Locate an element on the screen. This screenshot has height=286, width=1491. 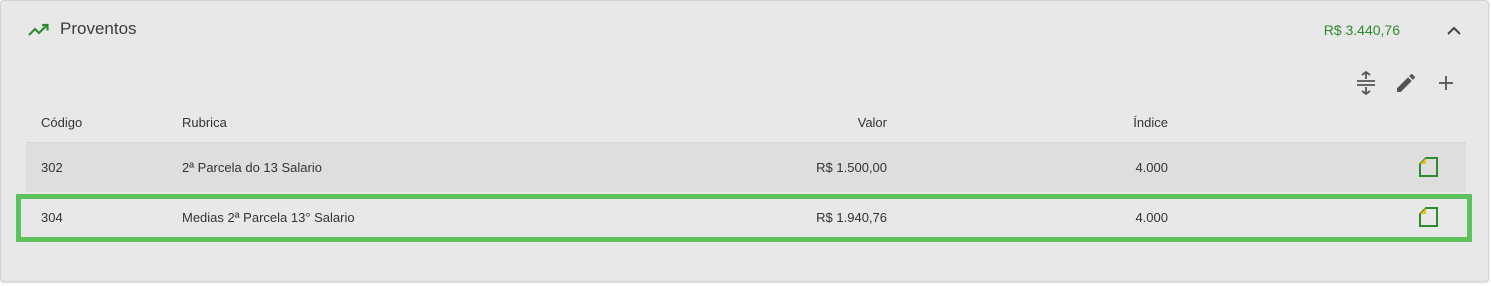
trending-up-icon is located at coordinates (39, 30).